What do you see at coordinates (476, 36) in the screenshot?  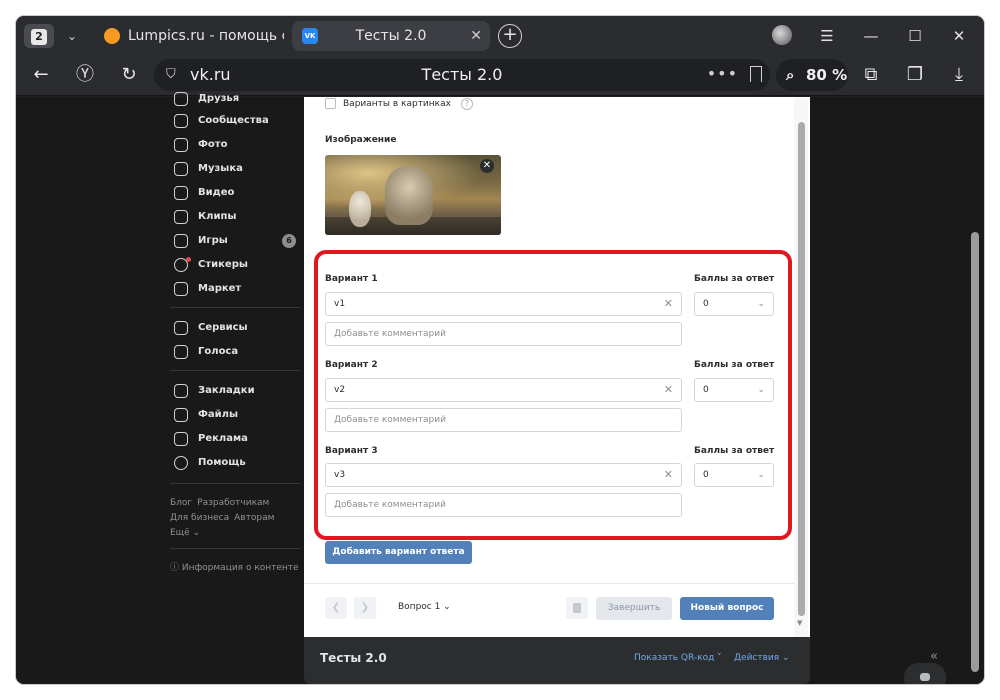 I see `close-icon: ✕` at bounding box center [476, 36].